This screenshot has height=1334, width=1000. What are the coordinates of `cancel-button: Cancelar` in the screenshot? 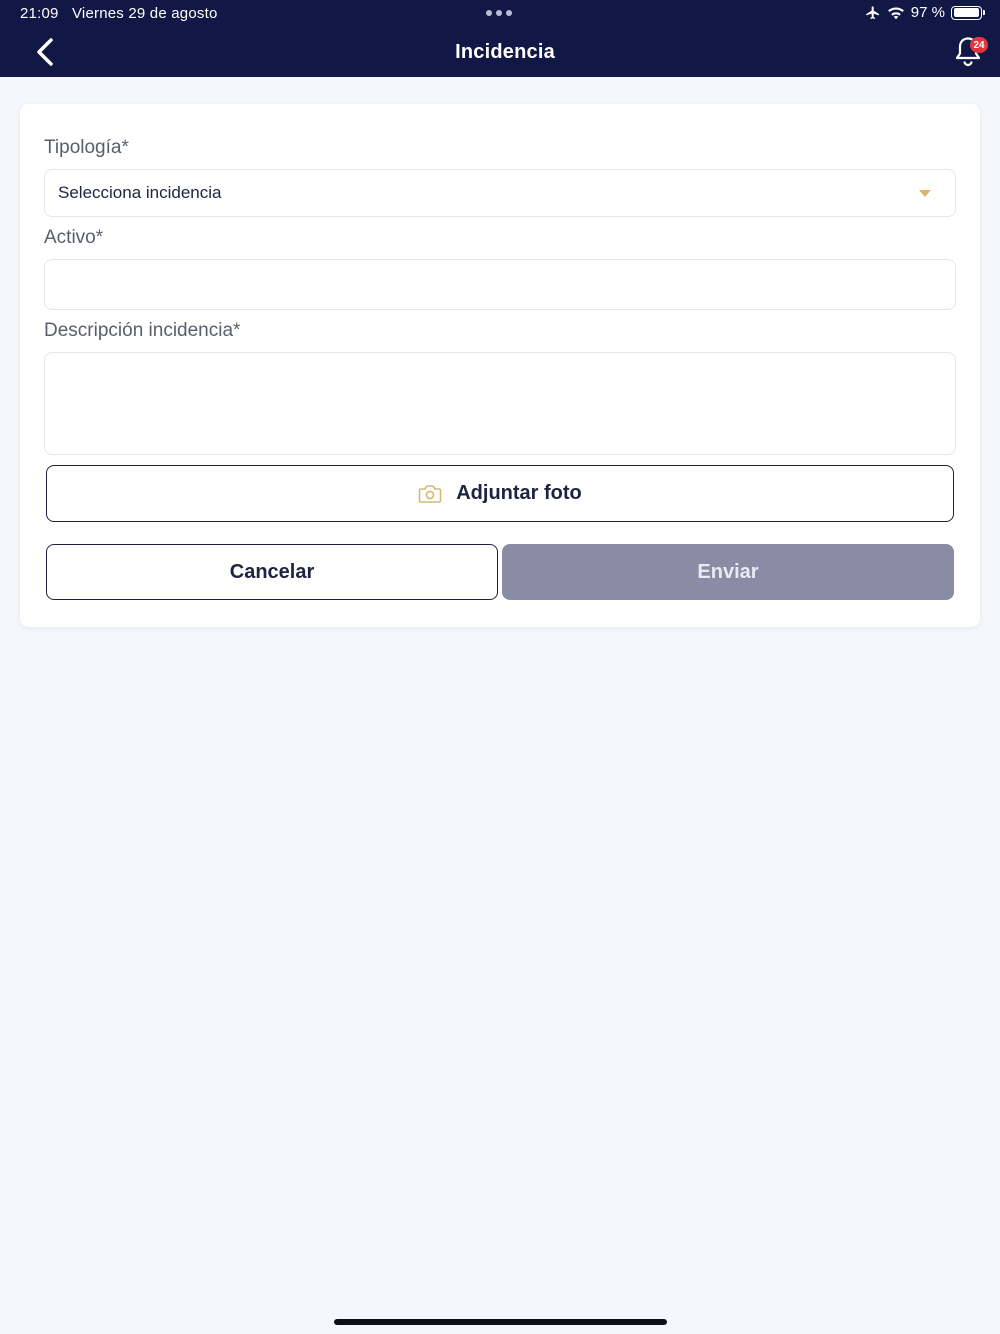 It's located at (272, 572).